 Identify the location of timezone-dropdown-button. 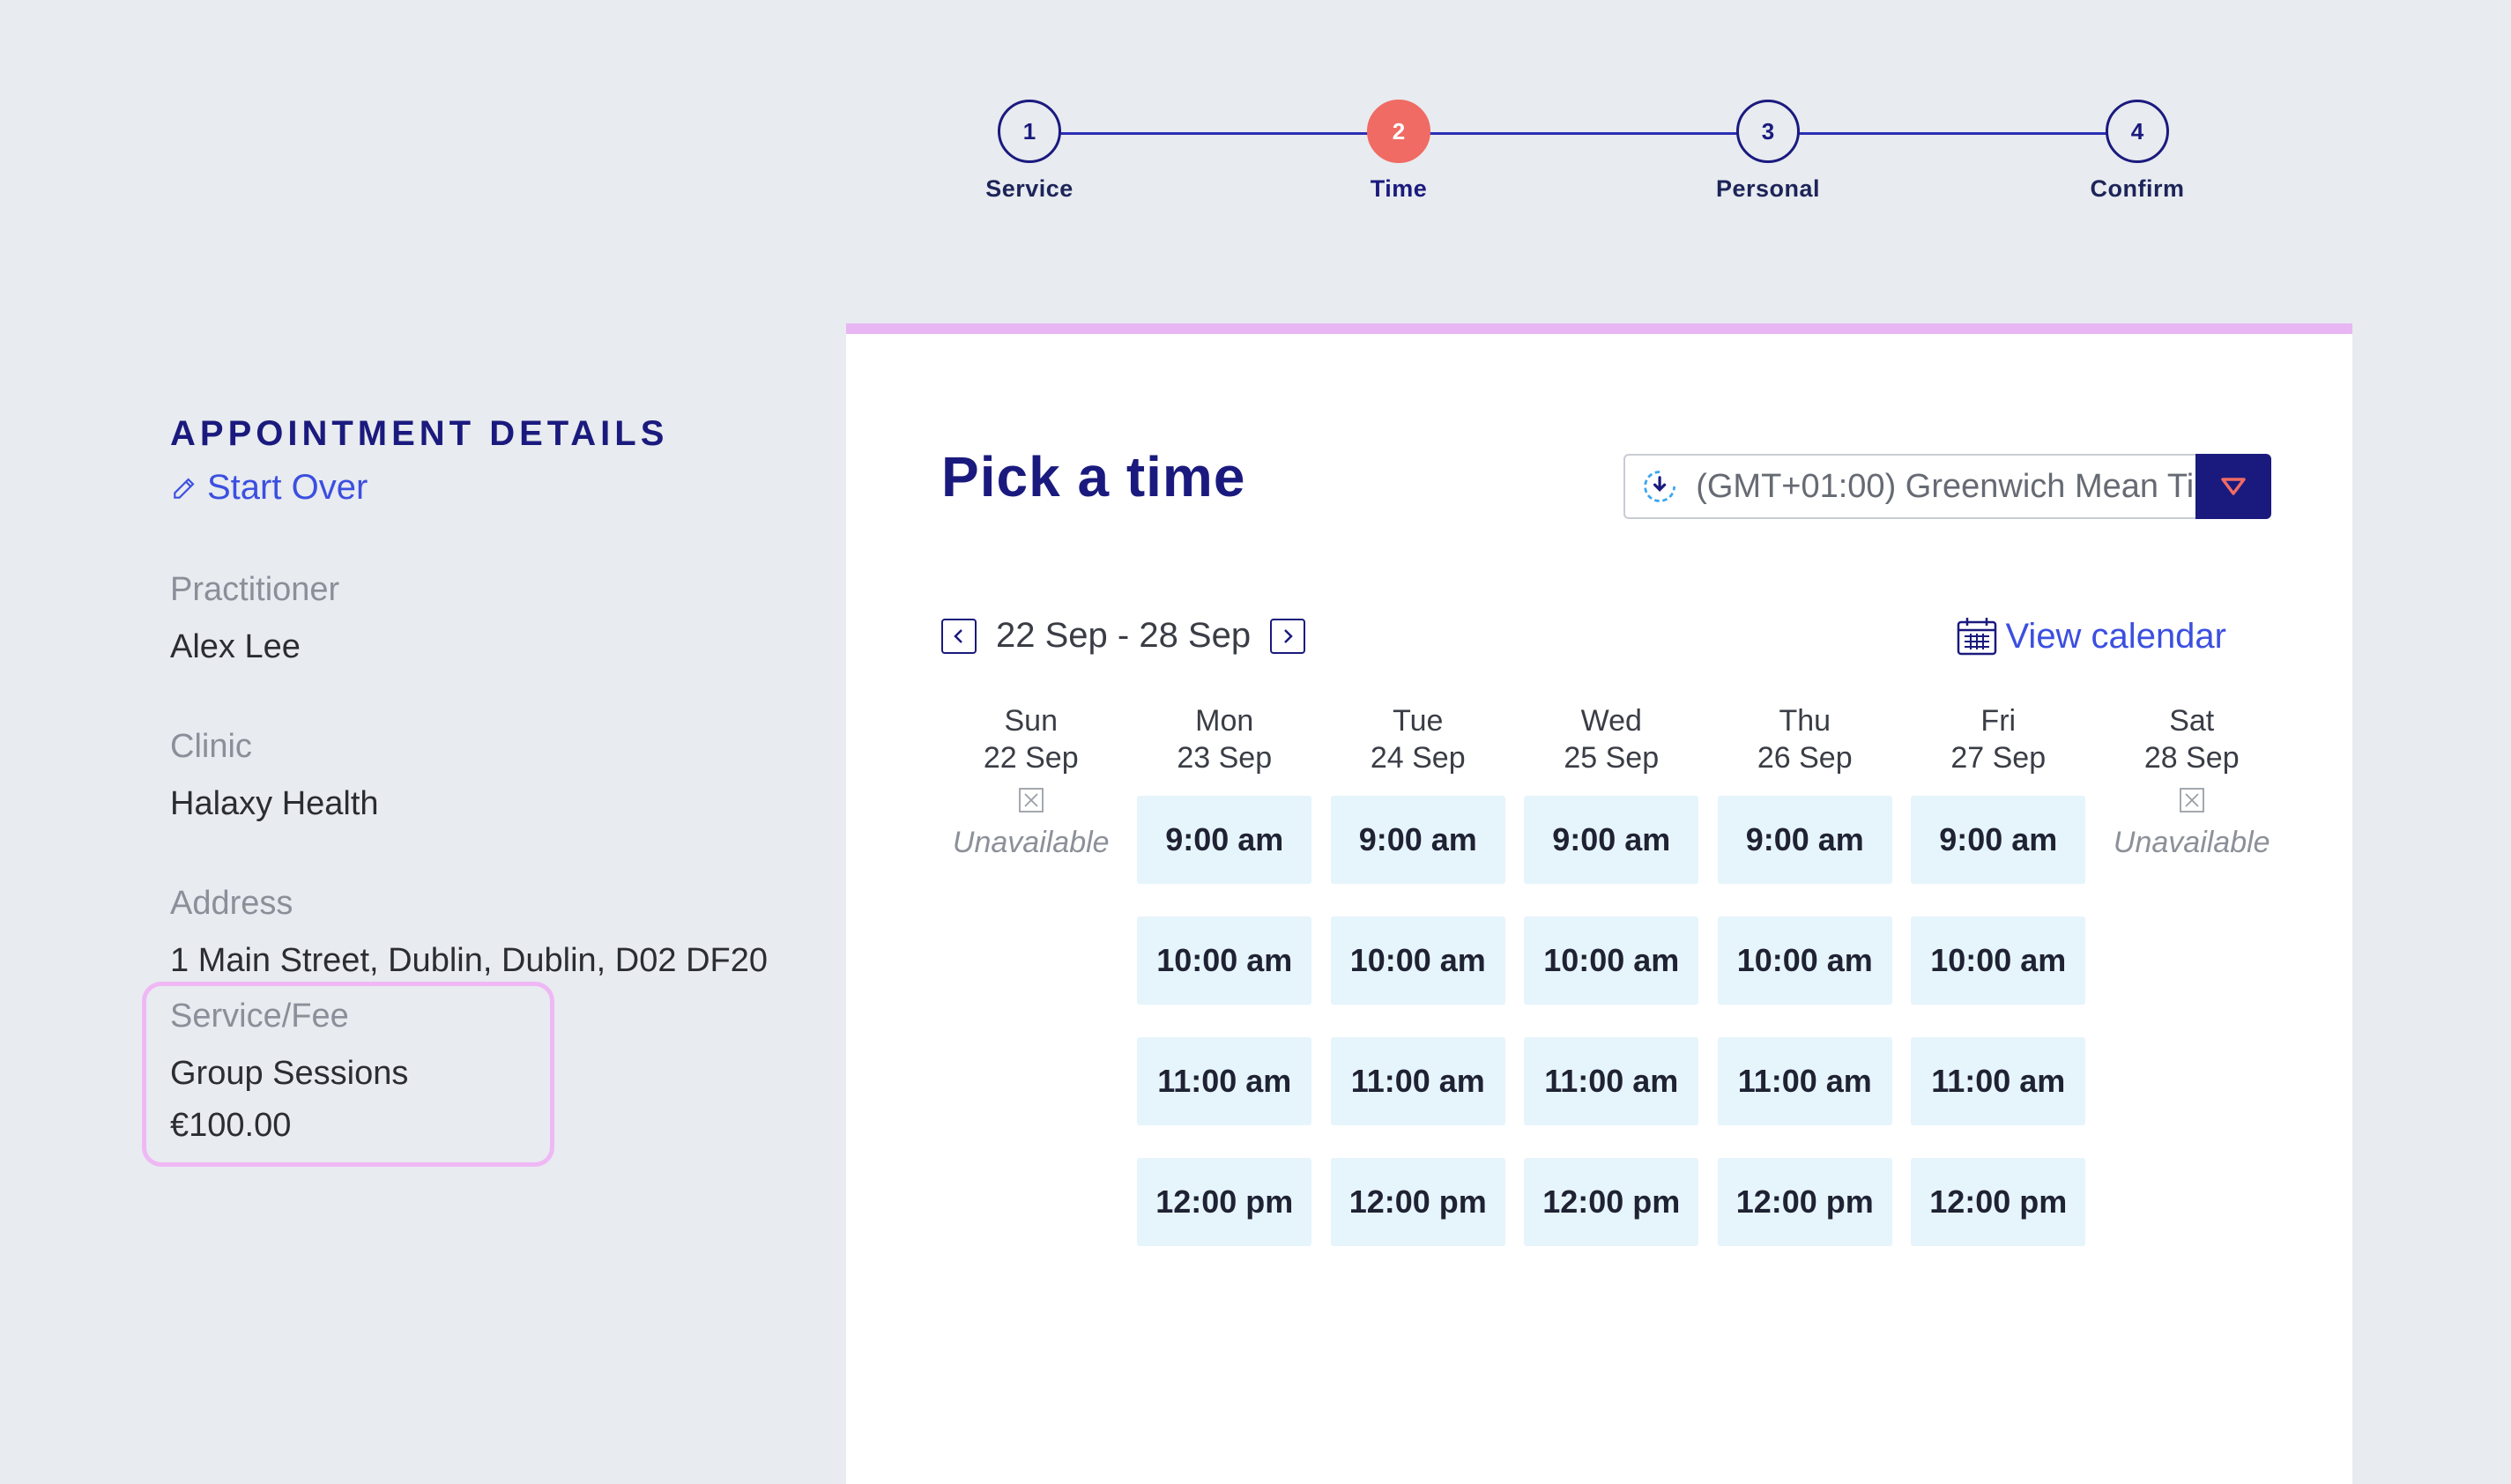
(2233, 486).